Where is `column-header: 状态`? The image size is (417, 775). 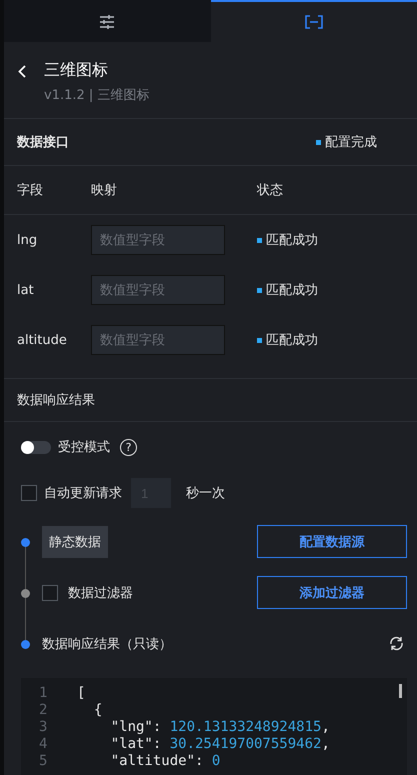 column-header: 状态 is located at coordinates (270, 190).